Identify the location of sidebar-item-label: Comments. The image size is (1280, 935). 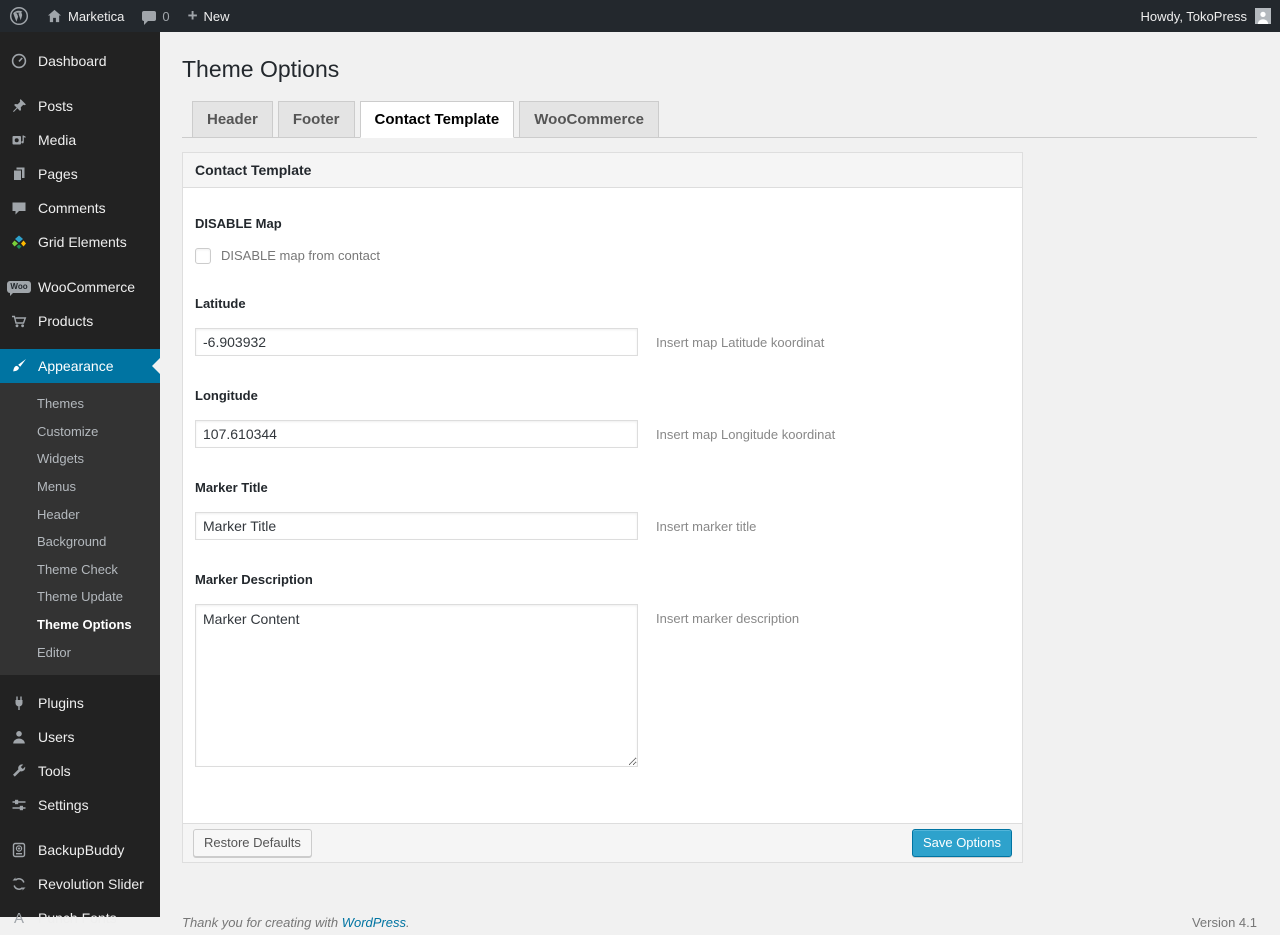
(72, 208).